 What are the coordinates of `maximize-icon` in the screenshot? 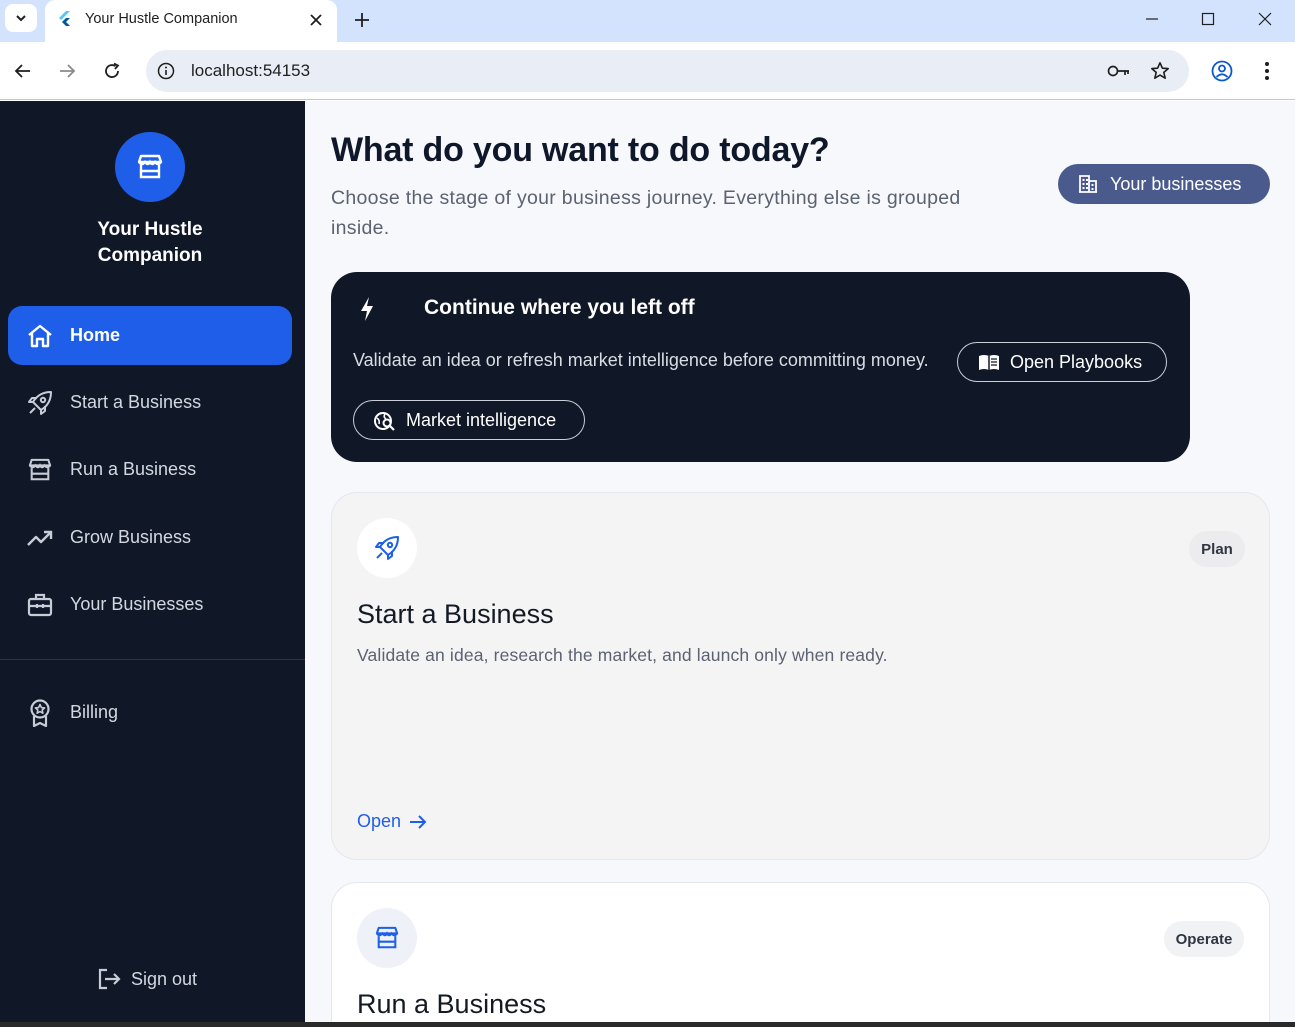 It's located at (1208, 19).